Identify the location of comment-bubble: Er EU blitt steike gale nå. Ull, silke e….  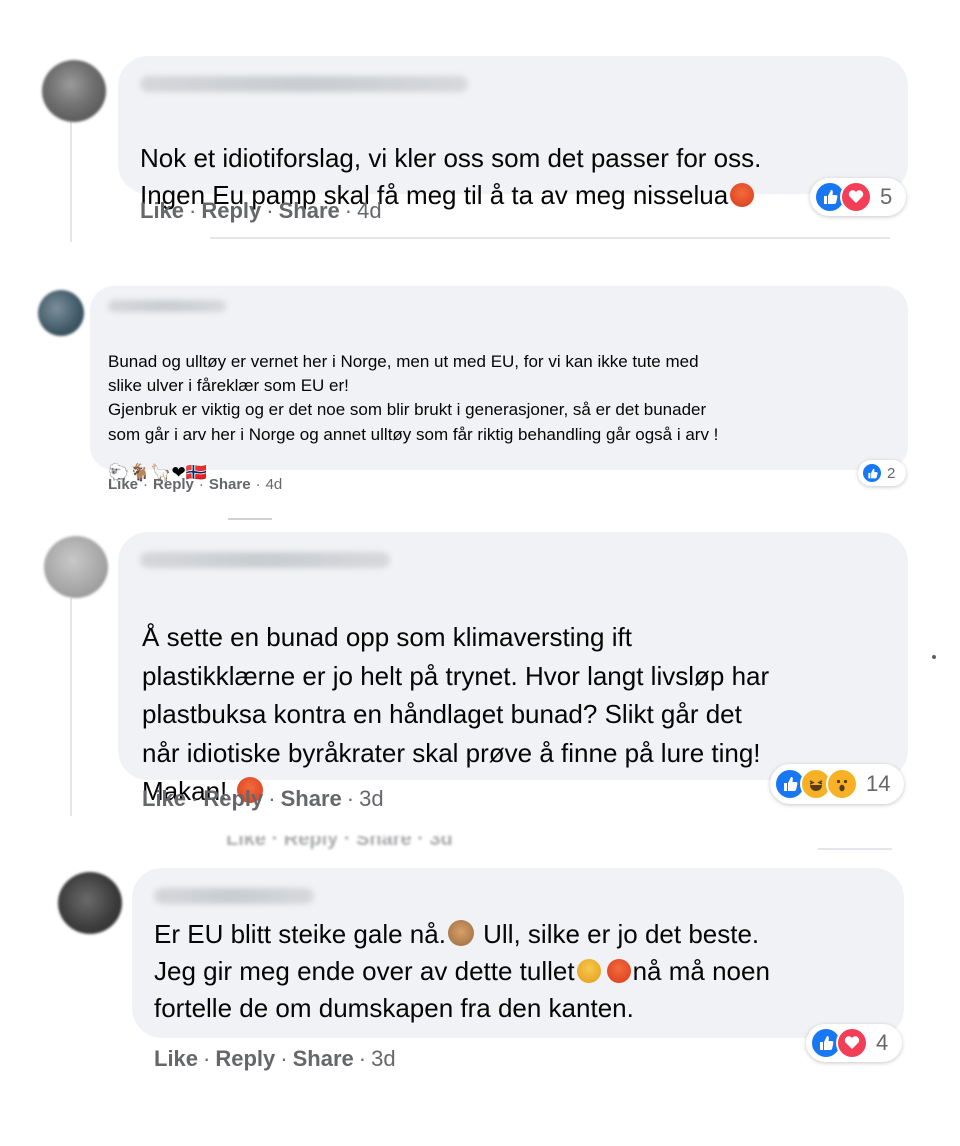
(518, 953).